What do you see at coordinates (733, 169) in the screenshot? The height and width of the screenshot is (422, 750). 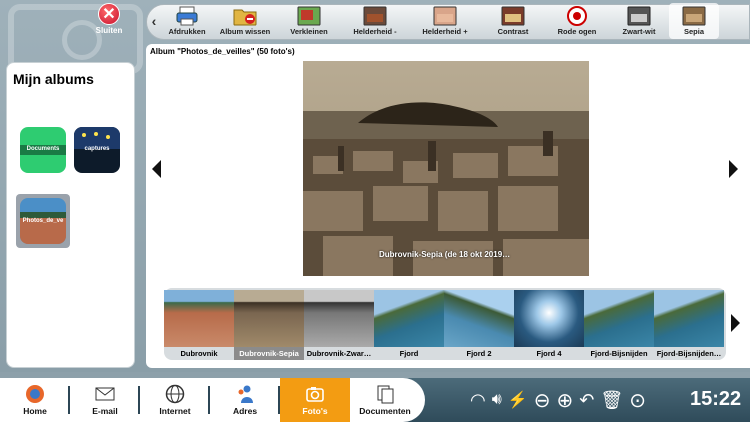 I see `next-photo-icon` at bounding box center [733, 169].